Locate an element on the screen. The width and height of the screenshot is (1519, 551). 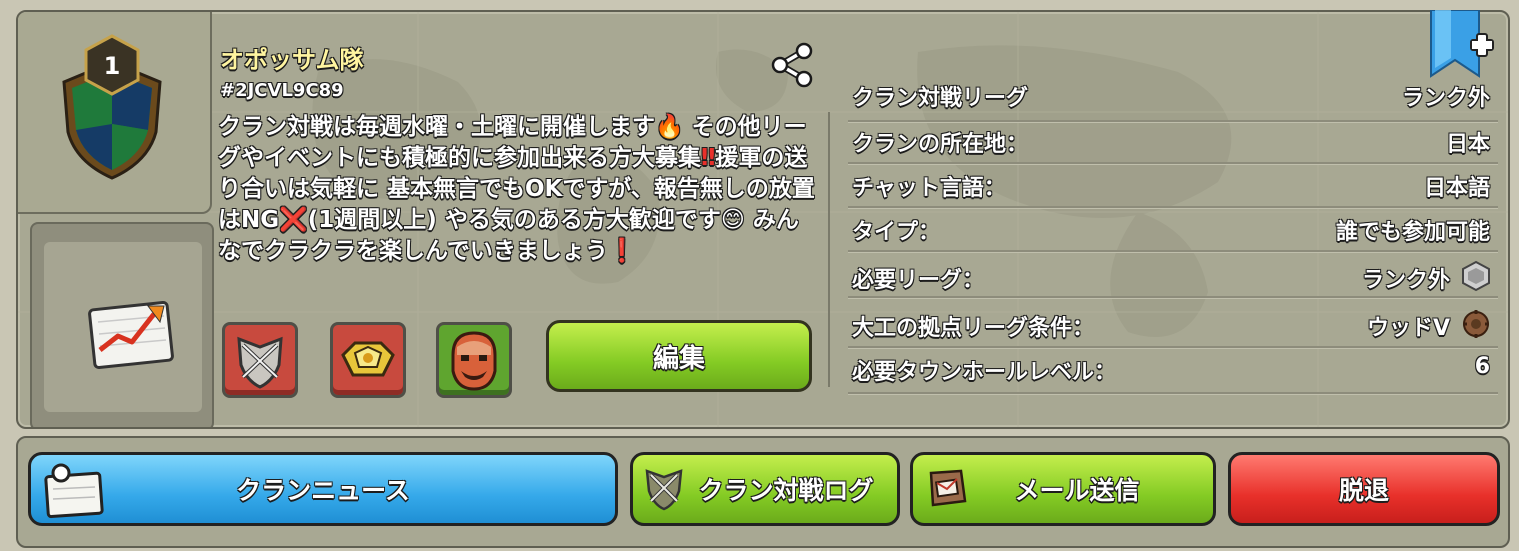
edit-button: 編集 is located at coordinates (679, 356).